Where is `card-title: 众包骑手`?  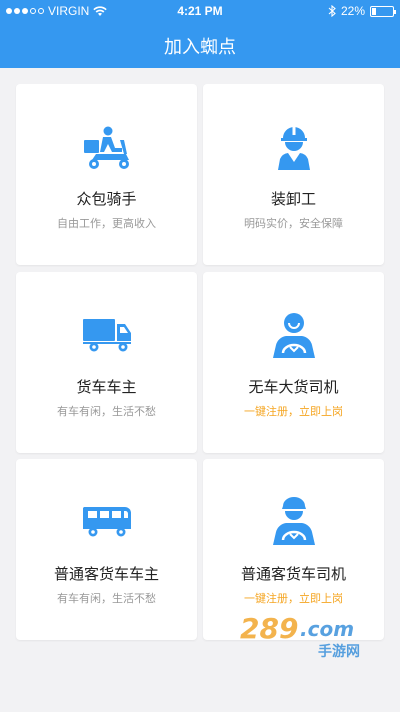 card-title: 众包骑手 is located at coordinates (106, 199).